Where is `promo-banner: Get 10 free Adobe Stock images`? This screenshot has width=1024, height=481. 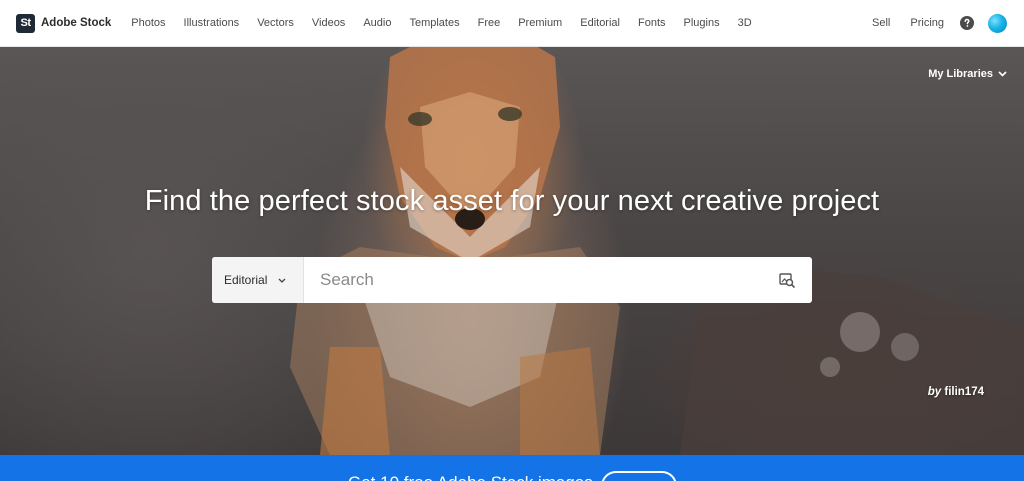
promo-banner: Get 10 free Adobe Stock images is located at coordinates (512, 468).